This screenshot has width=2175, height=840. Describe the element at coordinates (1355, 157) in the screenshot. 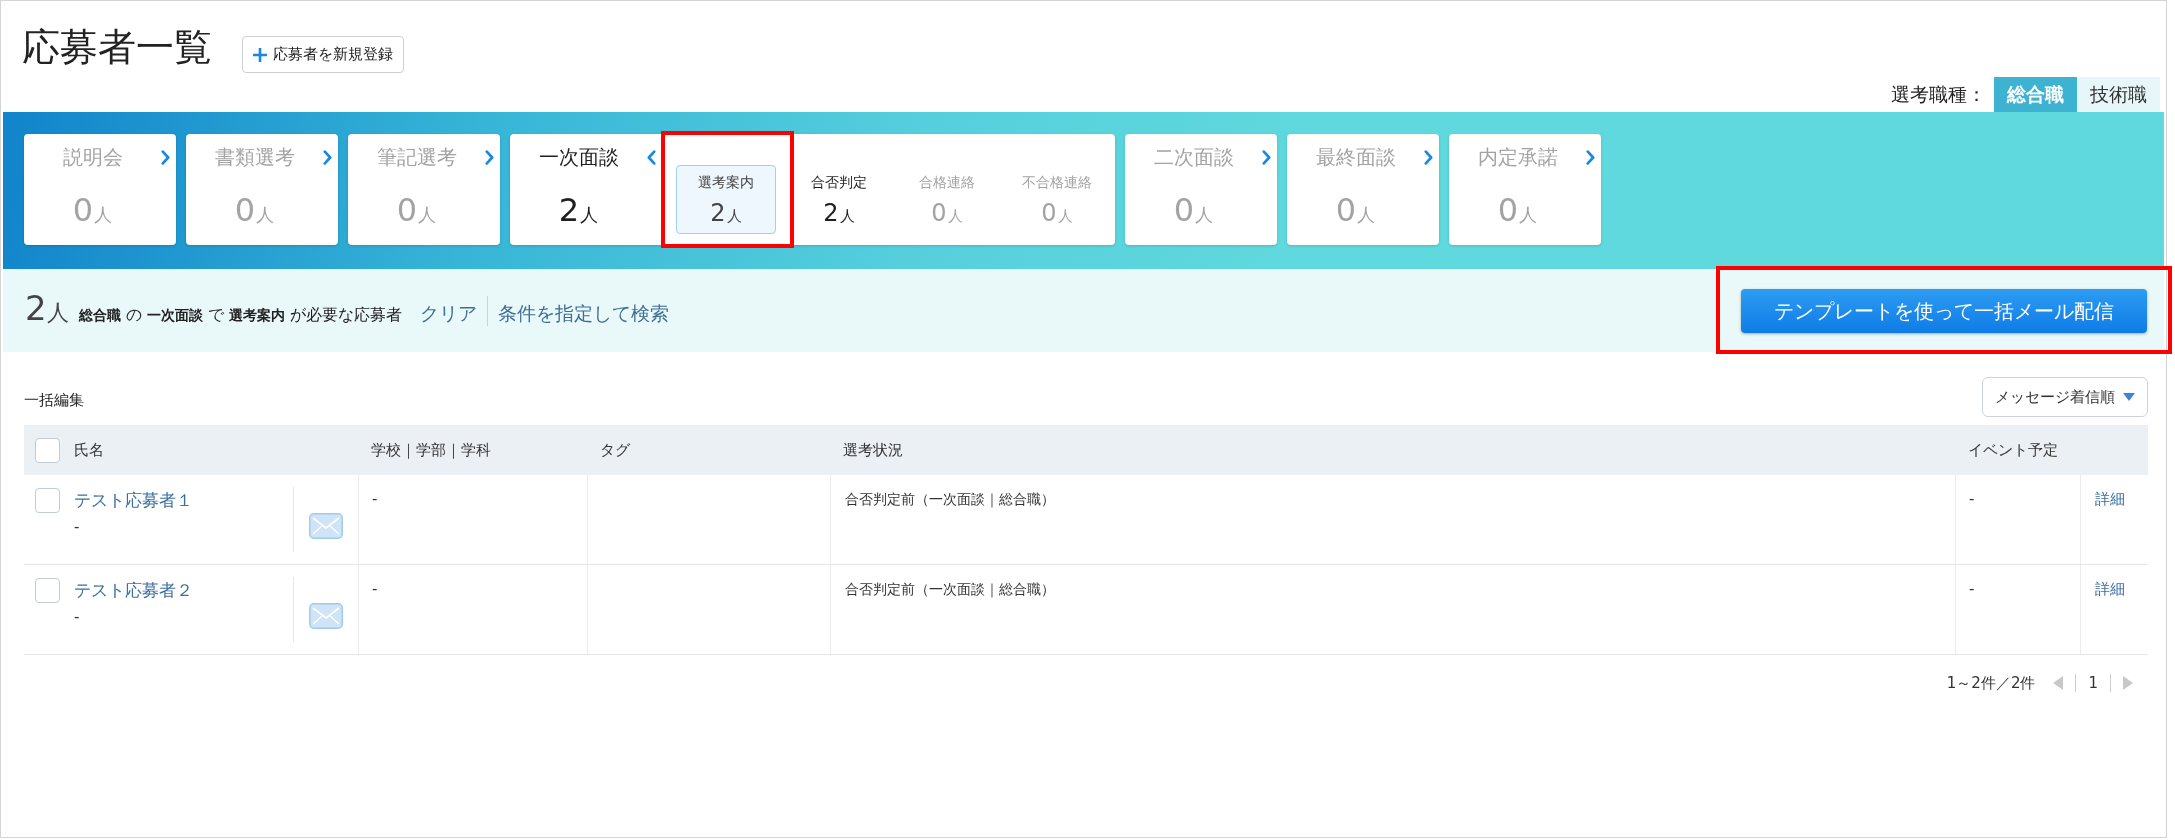

I see `stage-label: 最終面談` at that location.